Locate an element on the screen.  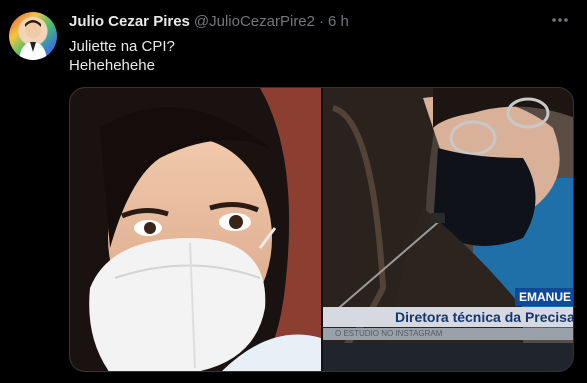
display-name: Julio Cezar Pires is located at coordinates (129, 21).